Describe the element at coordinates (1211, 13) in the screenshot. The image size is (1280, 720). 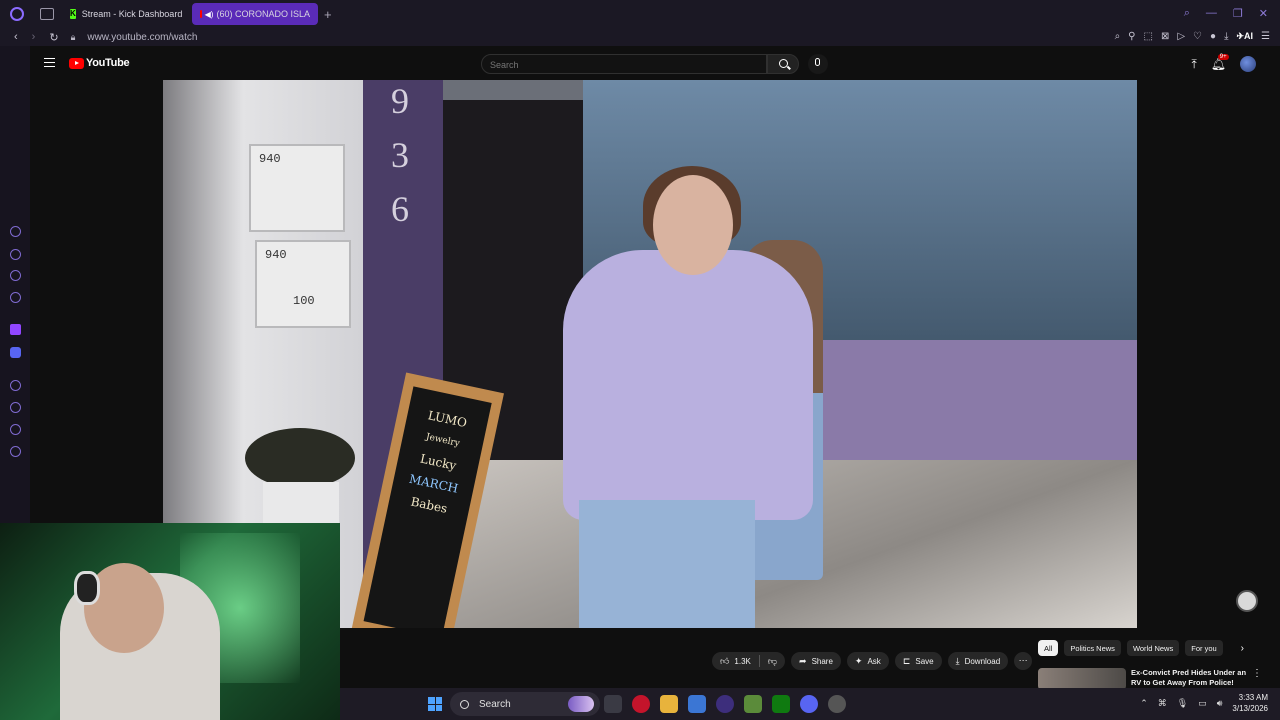
I see `minimize-button: —` at that location.